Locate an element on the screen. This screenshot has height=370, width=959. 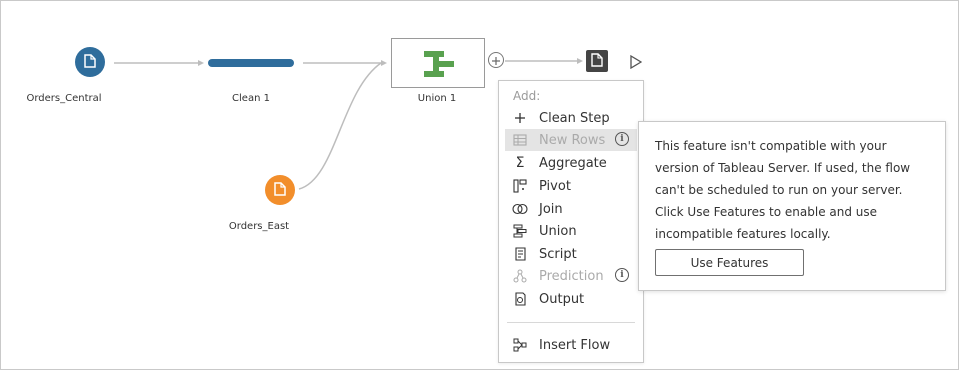
menu-header: Add: is located at coordinates (527, 96).